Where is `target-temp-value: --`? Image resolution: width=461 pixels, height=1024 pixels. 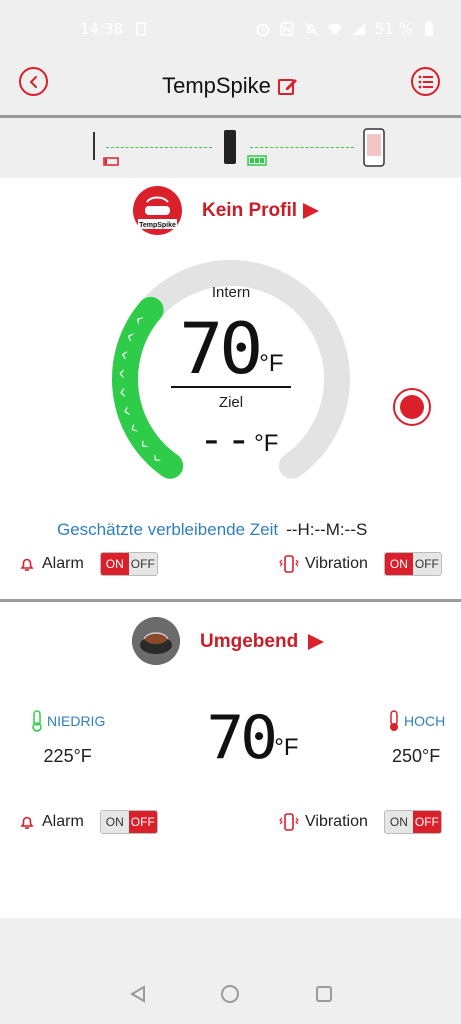 target-temp-value: -- is located at coordinates (226, 440).